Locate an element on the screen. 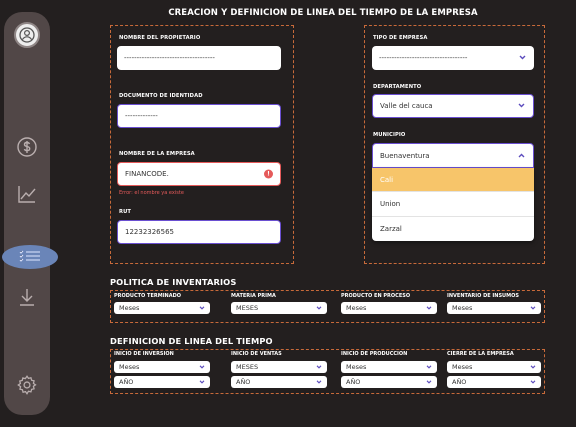  timeline-field-label: INICIO DE PRODUCCION is located at coordinates (374, 354).